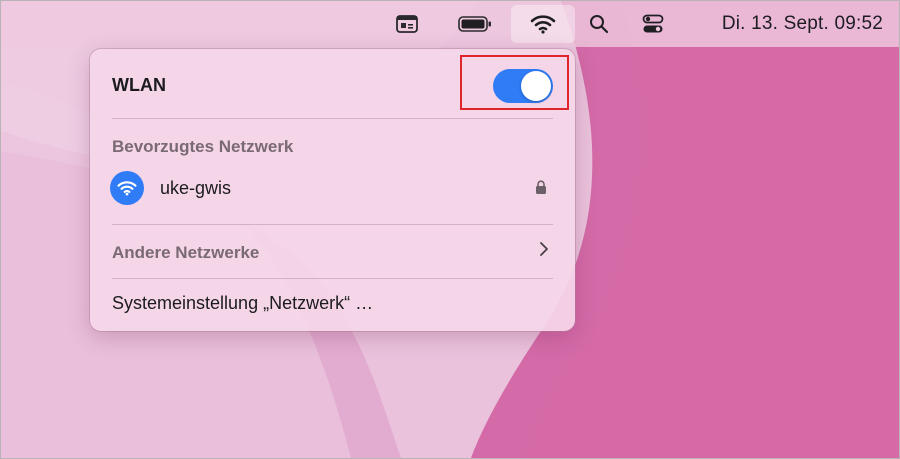 This screenshot has width=900, height=459. I want to click on network-row-uke-gwis: uke-gwis, so click(333, 188).